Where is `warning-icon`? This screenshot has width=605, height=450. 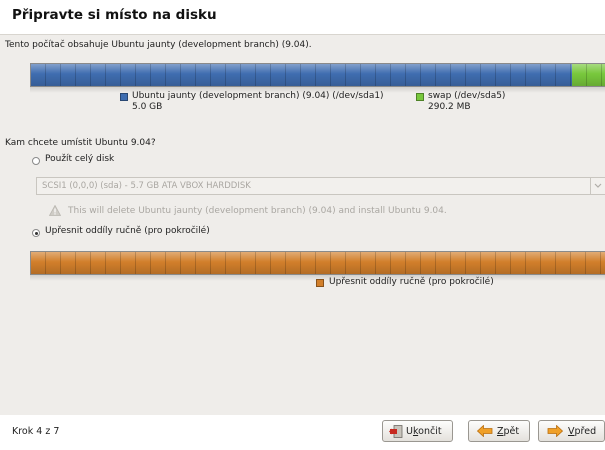
warning-icon is located at coordinates (55, 211).